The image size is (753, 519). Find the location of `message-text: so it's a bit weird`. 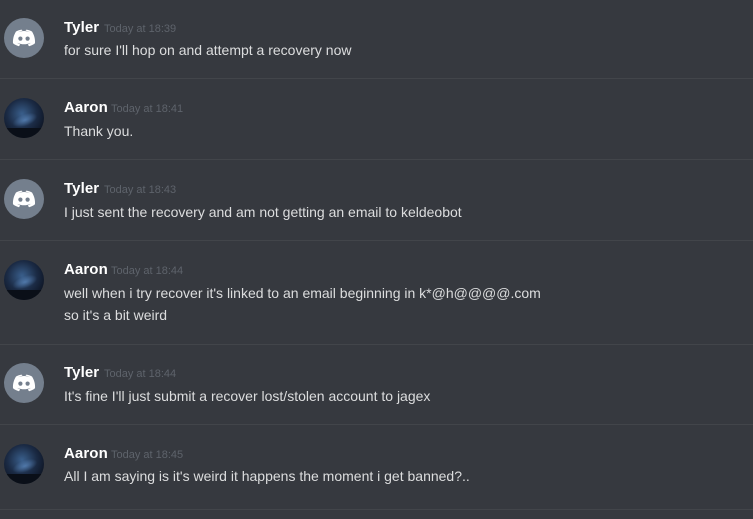

message-text: so it's a bit weird is located at coordinates (116, 315).